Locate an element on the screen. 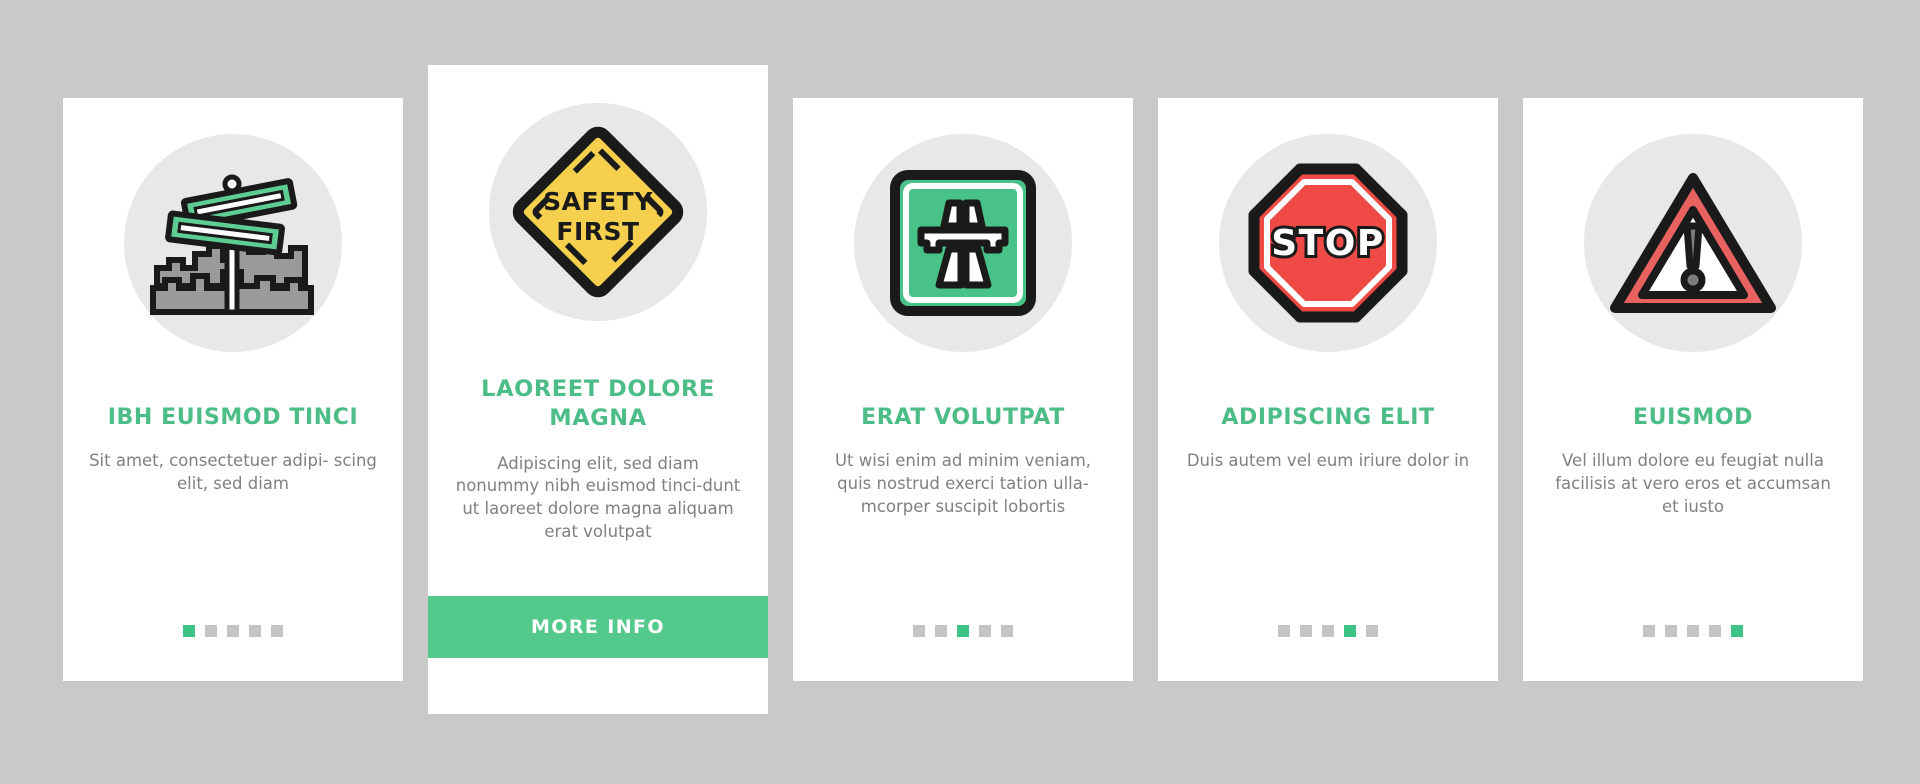 The image size is (1920, 784). motorway-highway-sign-glyph is located at coordinates (963, 243).